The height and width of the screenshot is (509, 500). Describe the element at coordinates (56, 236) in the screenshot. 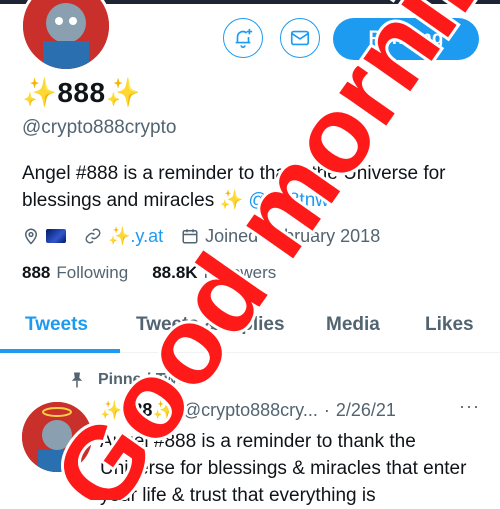

I see `location-flag-icon` at that location.